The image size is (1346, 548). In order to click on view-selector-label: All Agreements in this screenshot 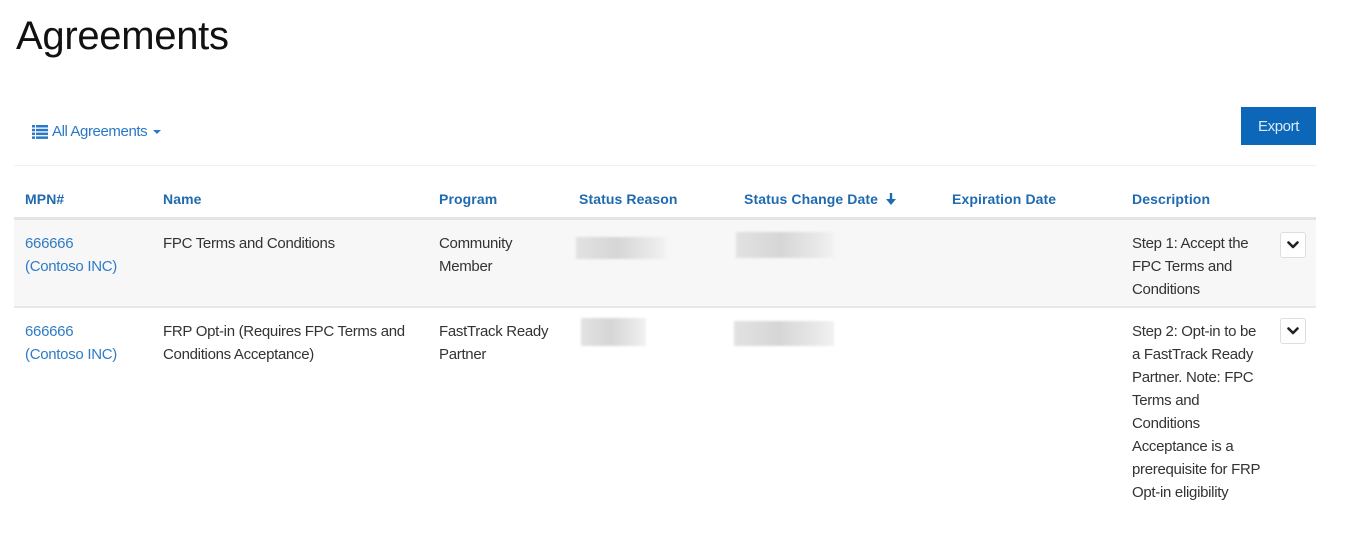, I will do `click(100, 131)`.